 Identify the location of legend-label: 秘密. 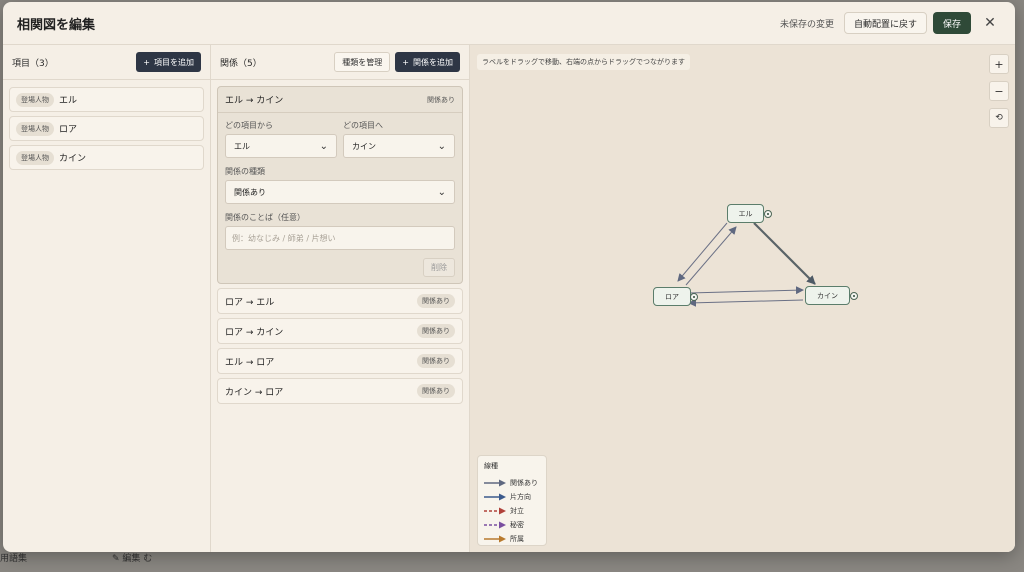
(517, 525).